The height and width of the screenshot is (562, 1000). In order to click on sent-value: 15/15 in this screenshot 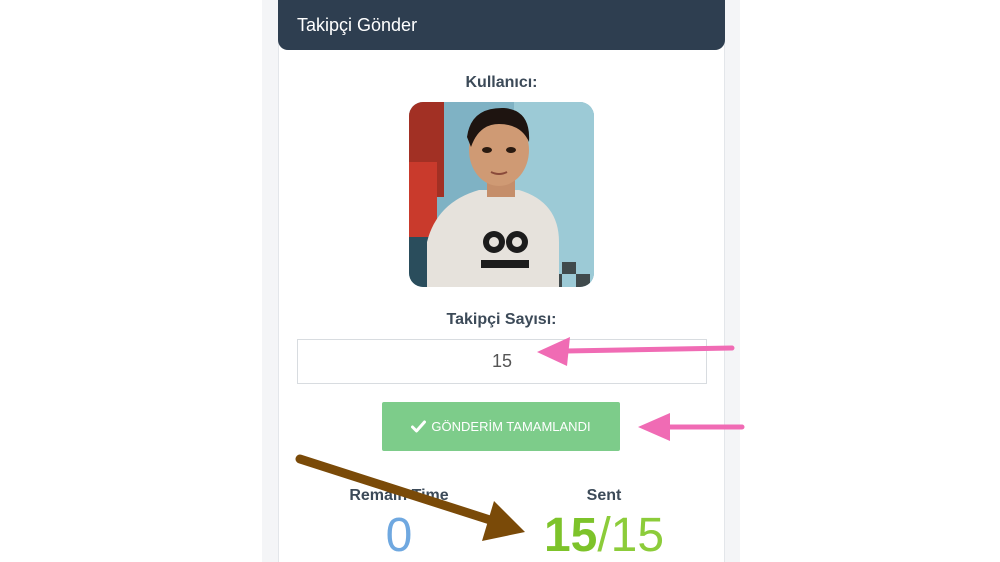, I will do `click(604, 535)`.